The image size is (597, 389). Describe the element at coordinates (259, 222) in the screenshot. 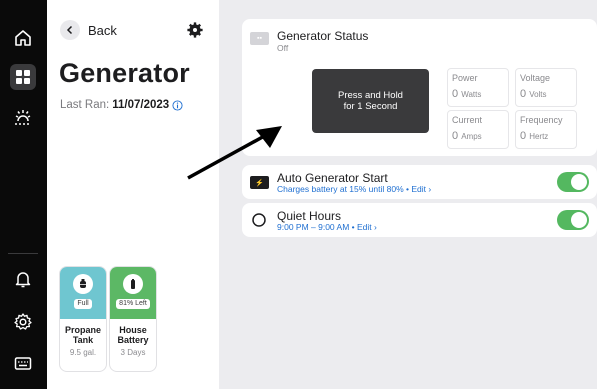

I see `moon-icon` at that location.